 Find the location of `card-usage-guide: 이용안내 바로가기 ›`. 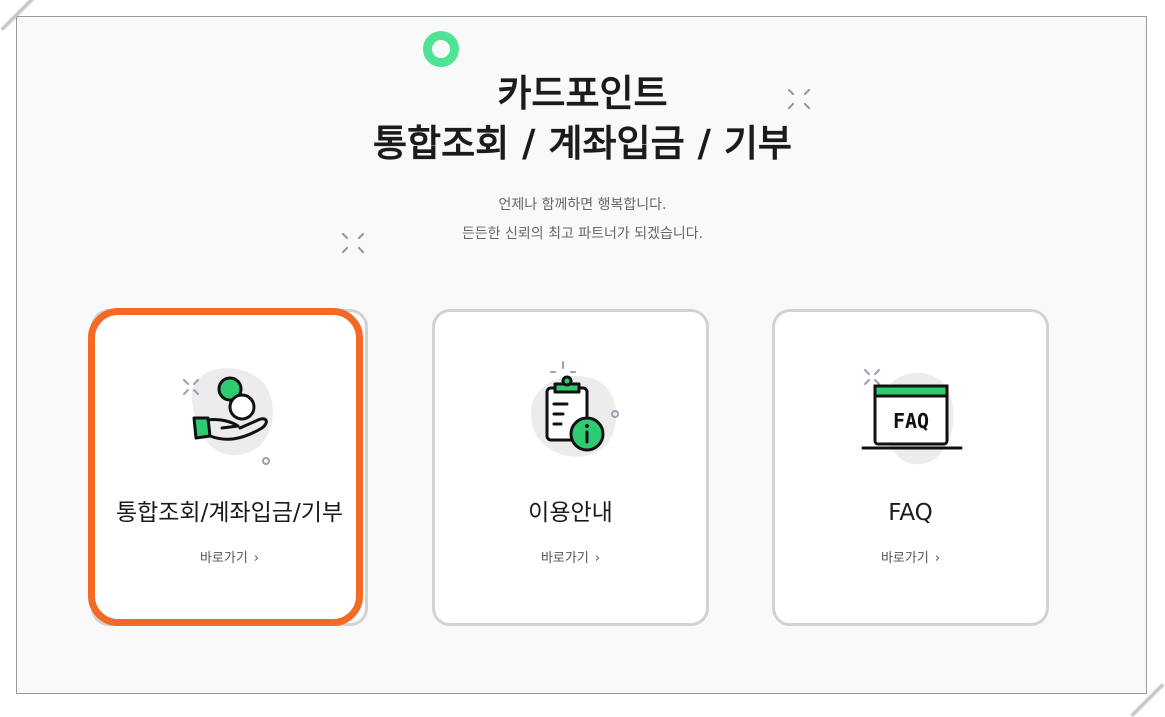

card-usage-guide: 이용안내 바로가기 › is located at coordinates (570, 467).